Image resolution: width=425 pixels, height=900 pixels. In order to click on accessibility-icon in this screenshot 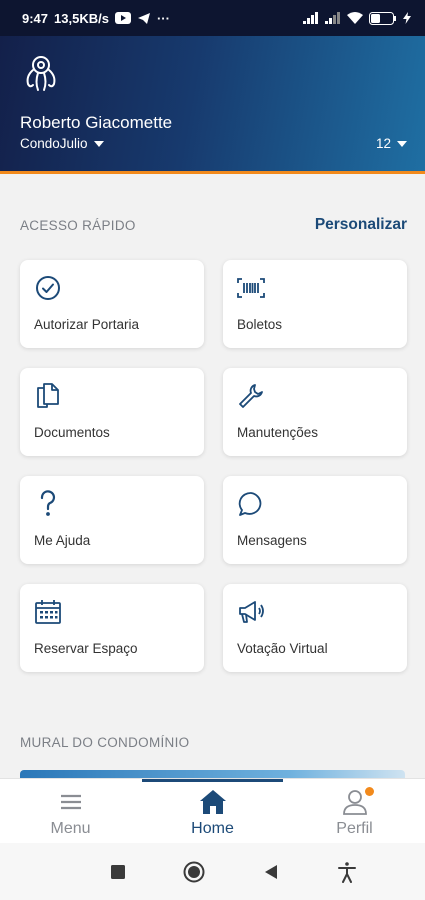, I will do `click(346, 872)`.